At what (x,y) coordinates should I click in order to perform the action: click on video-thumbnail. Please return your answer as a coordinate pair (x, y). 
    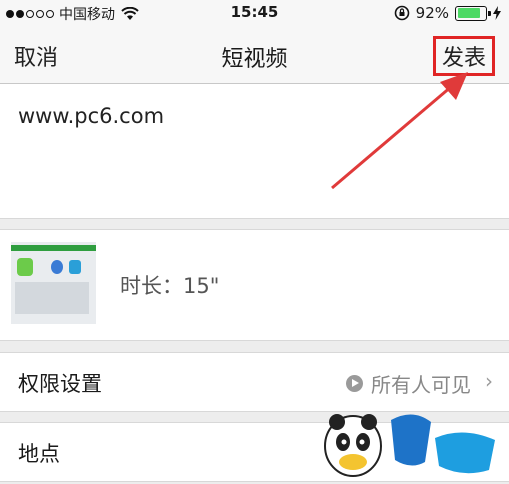
    Looking at the image, I should click on (53, 283).